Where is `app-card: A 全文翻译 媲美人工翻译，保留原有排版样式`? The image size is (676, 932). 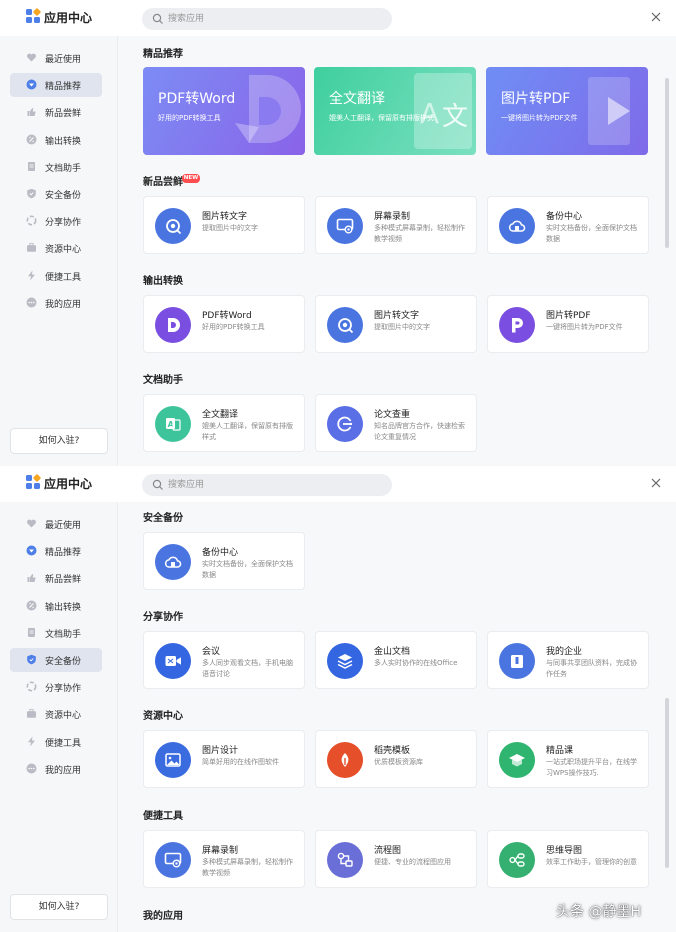 app-card: A 全文翻译 媲美人工翻译，保留原有排版样式 is located at coordinates (224, 423).